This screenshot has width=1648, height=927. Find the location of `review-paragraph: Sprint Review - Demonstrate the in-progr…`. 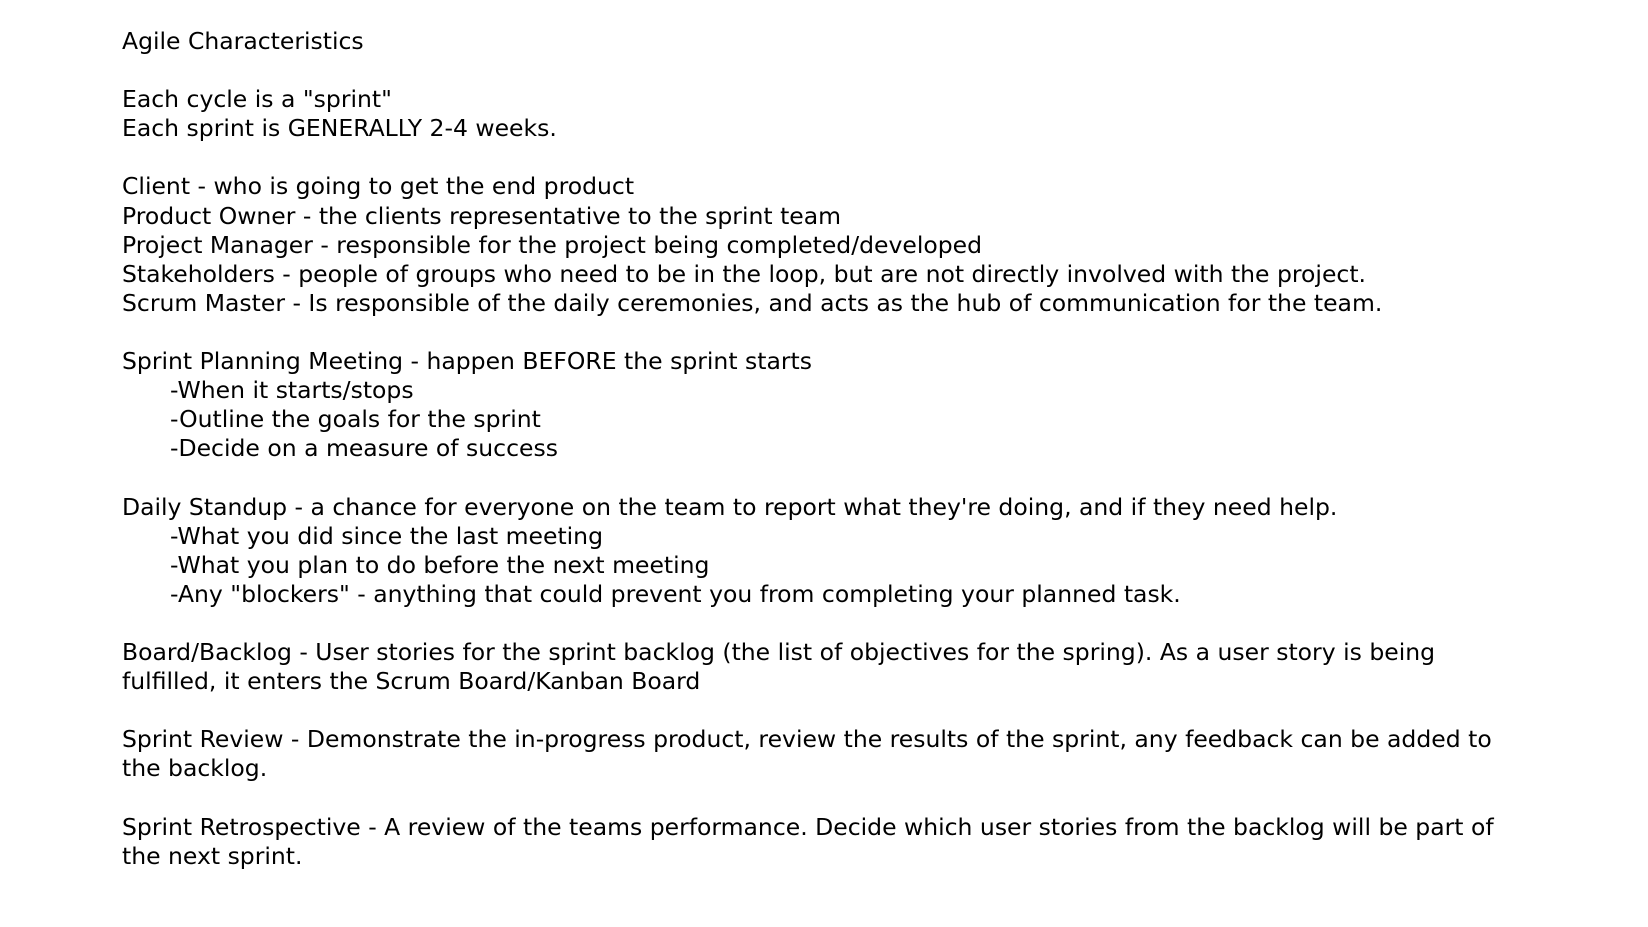

review-paragraph: Sprint Review - Demonstrate the in-progr… is located at coordinates (807, 754).